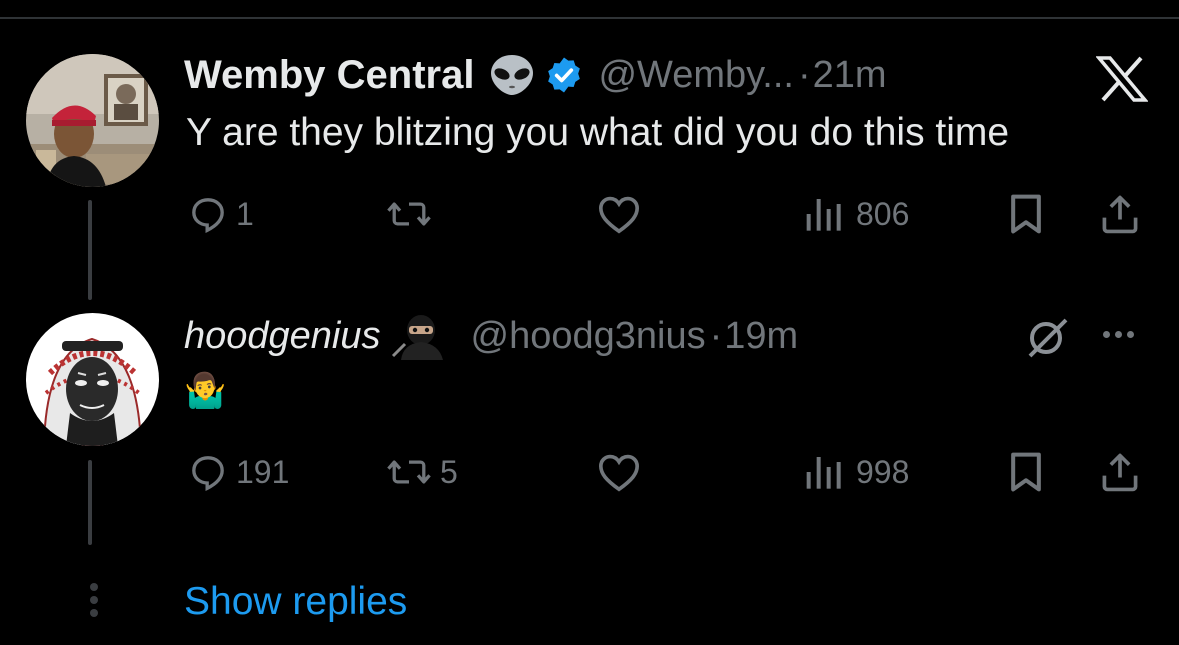  I want to click on tweet2-header: hoodgenius @hoodg3nius · 19m, so click(491, 336).